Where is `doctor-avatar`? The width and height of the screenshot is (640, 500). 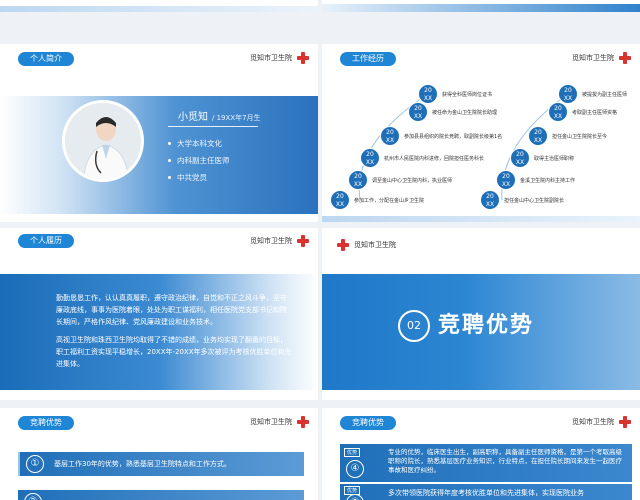
doctor-avatar is located at coordinates (103, 141).